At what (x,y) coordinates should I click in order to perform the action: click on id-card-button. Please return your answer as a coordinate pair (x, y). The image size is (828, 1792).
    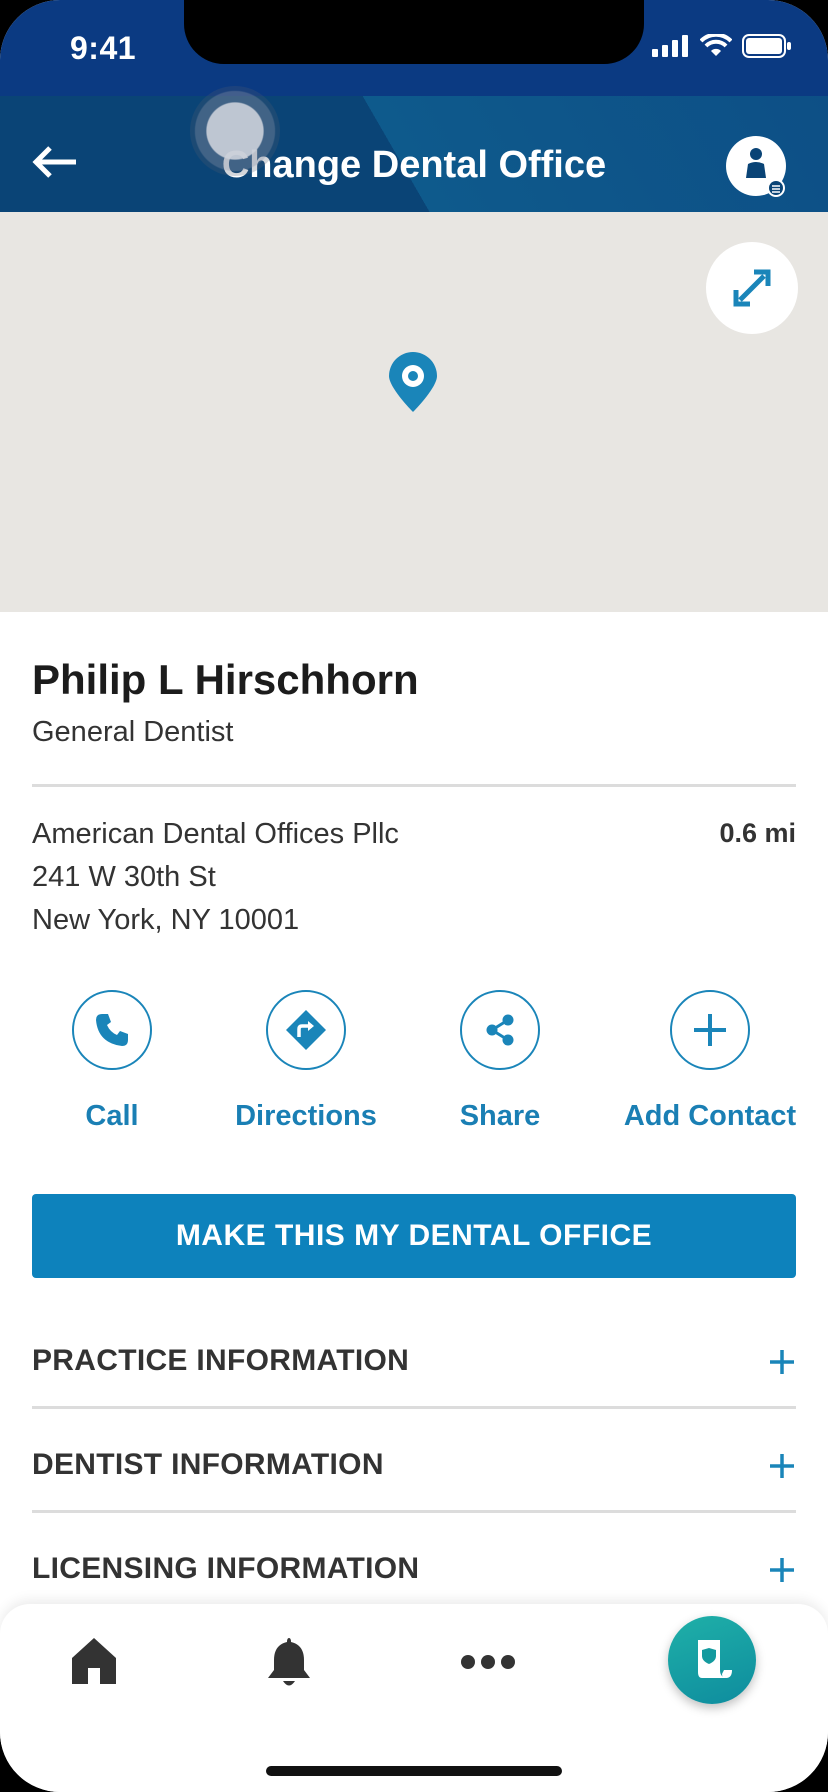
    Looking at the image, I should click on (712, 1660).